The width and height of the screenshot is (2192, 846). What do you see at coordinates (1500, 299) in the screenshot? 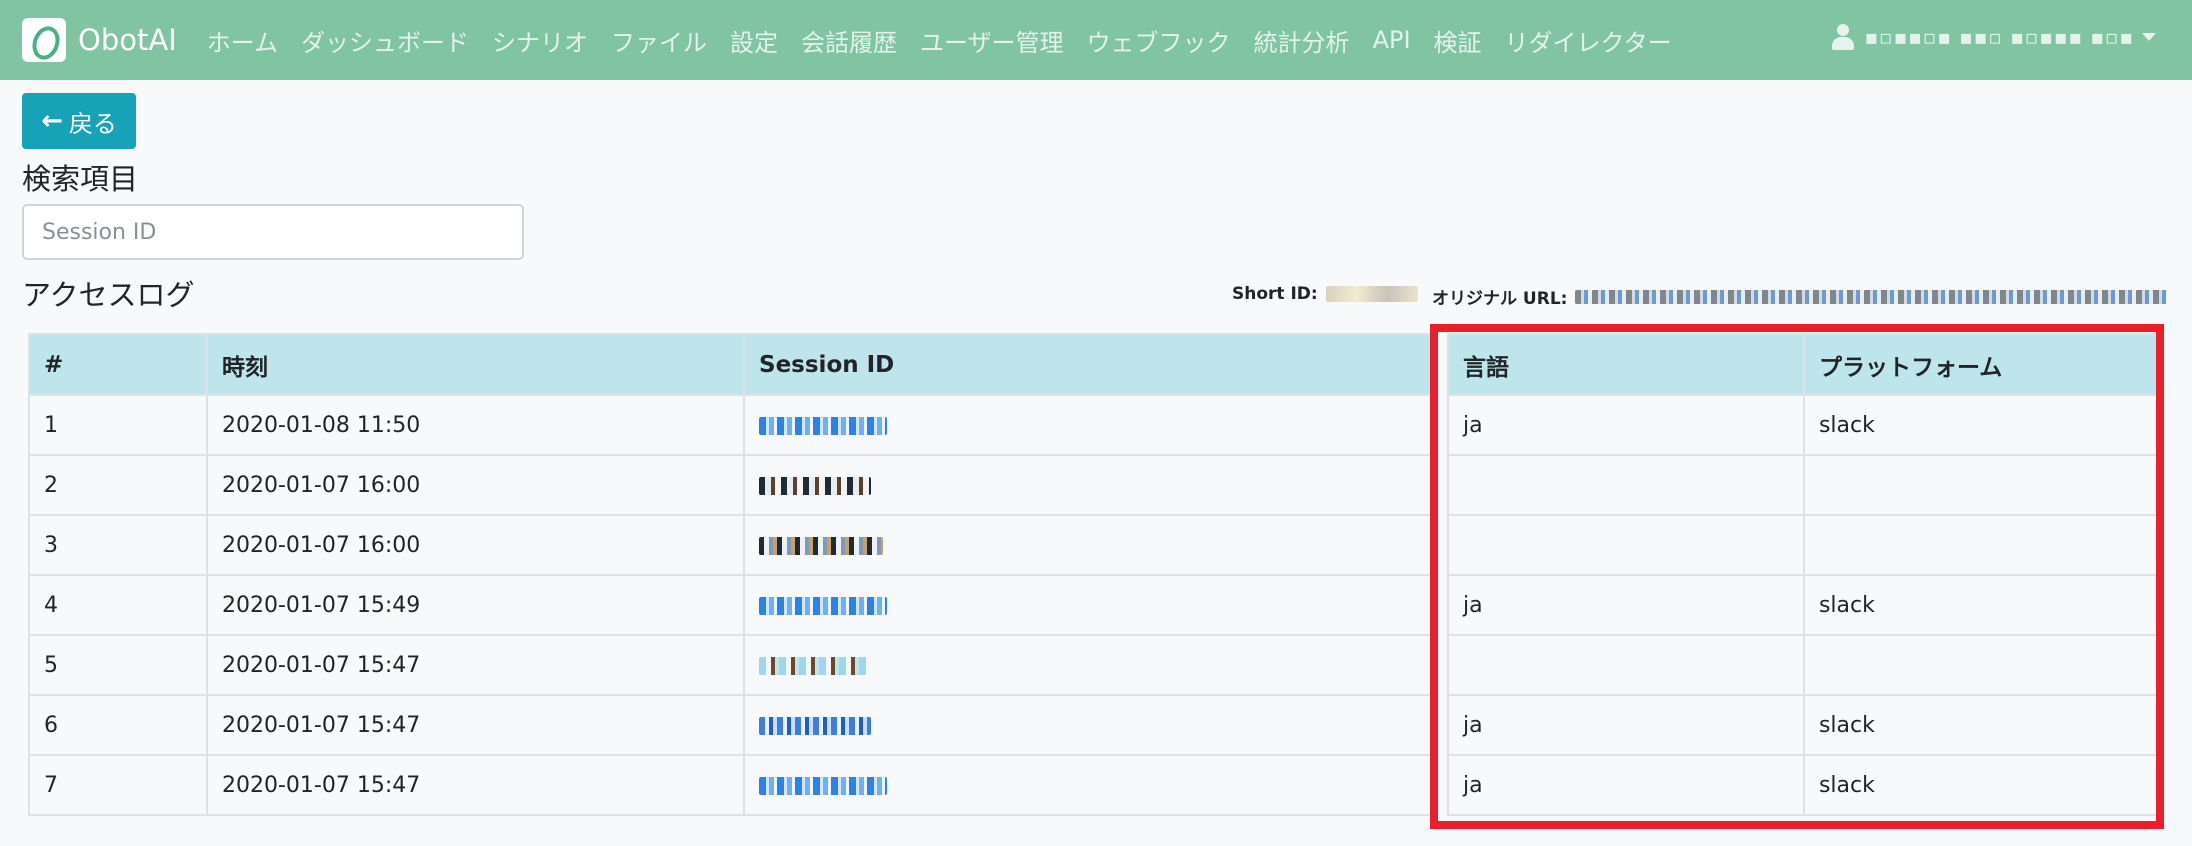
I see `original-url-label: オリジナル URL:` at bounding box center [1500, 299].